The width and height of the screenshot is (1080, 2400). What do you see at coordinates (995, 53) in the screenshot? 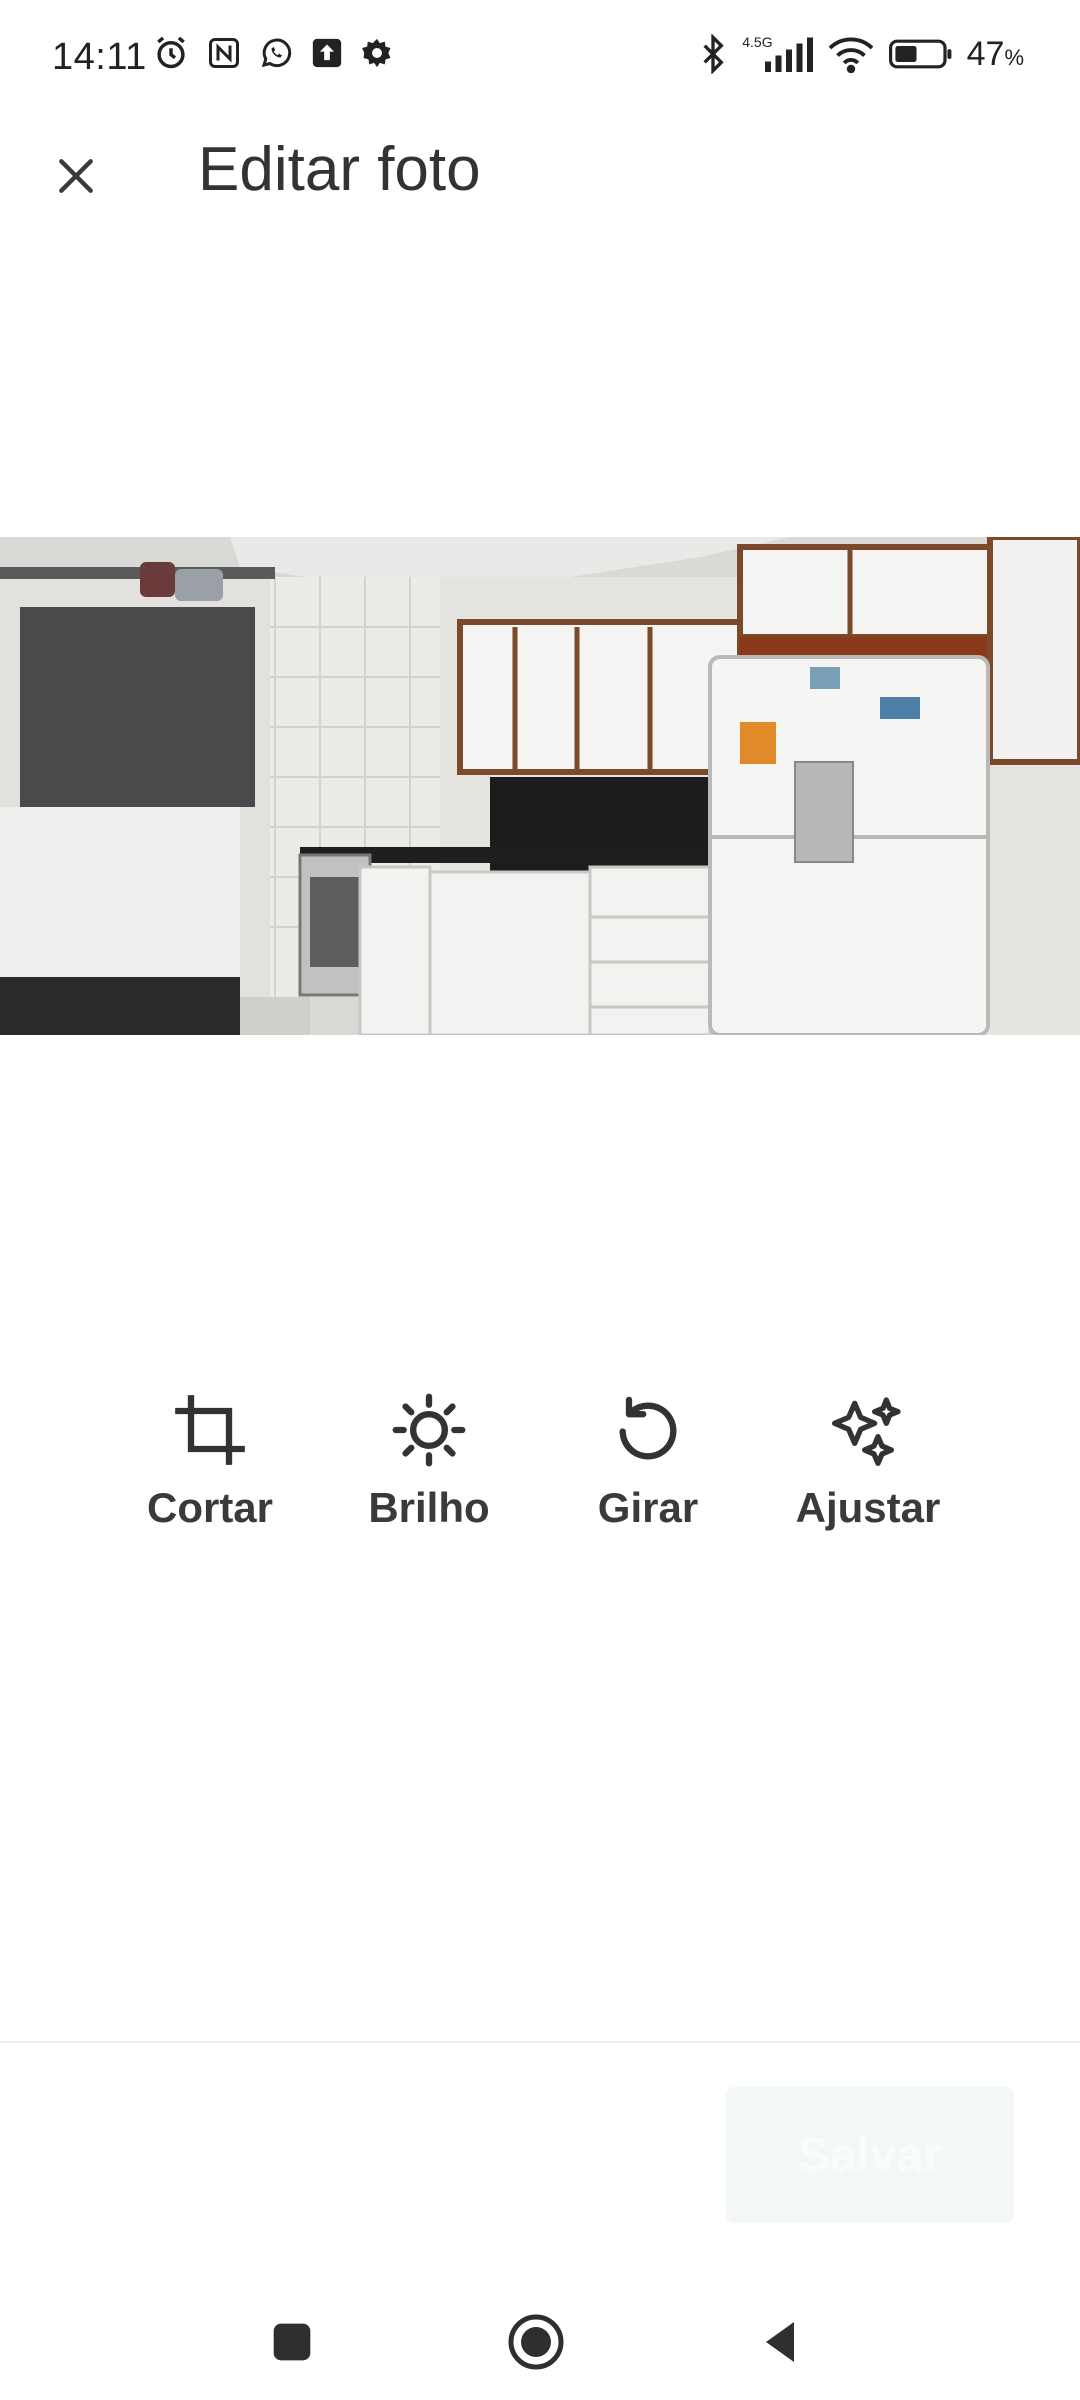
I see `battery-percent: 47%` at bounding box center [995, 53].